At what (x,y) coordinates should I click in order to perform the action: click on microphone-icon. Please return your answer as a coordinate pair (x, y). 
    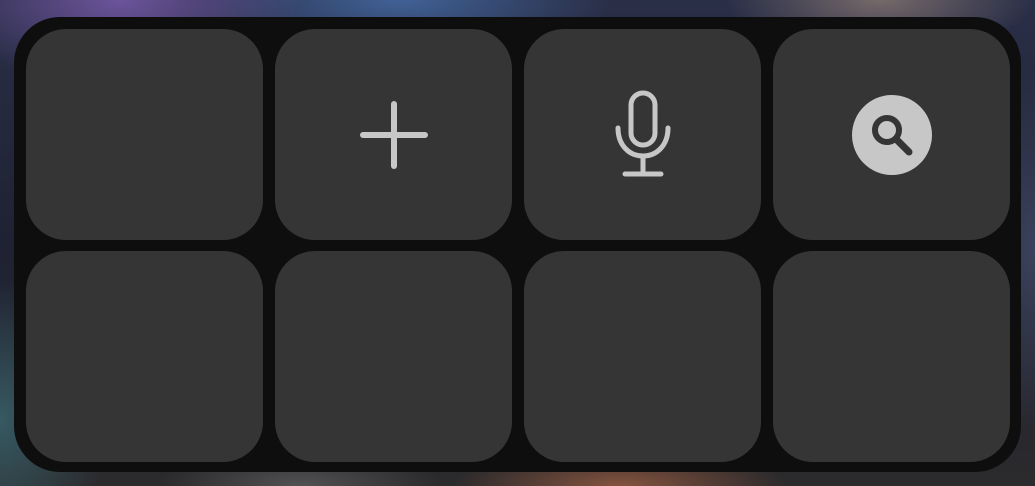
    Looking at the image, I should click on (643, 135).